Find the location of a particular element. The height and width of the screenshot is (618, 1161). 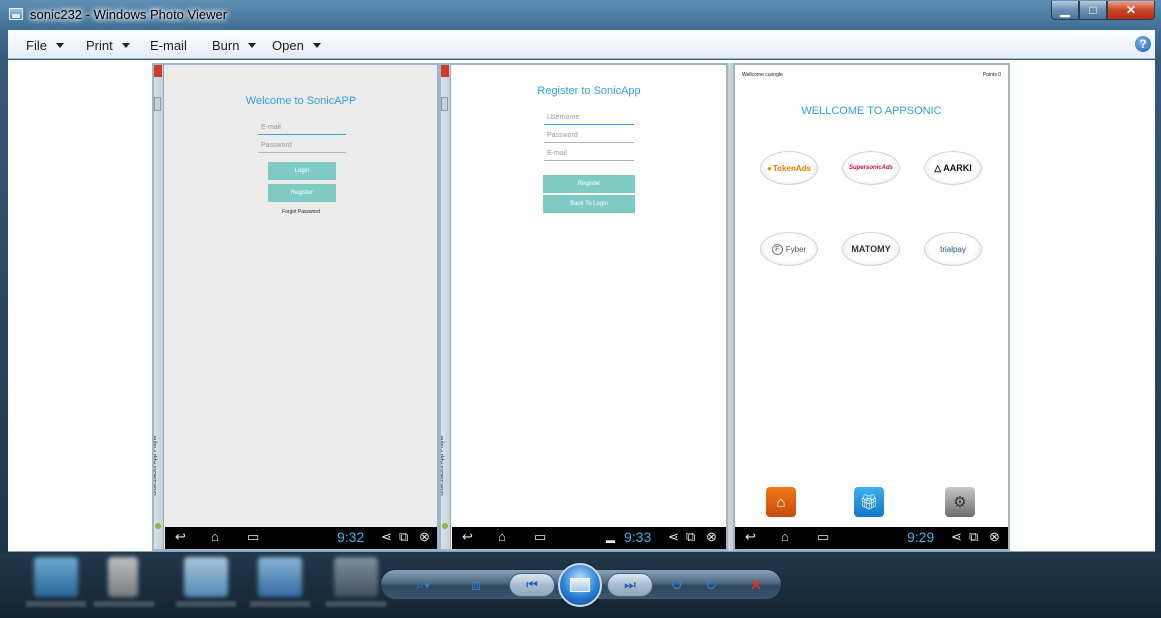

delete-icon: ✕ is located at coordinates (756, 585).